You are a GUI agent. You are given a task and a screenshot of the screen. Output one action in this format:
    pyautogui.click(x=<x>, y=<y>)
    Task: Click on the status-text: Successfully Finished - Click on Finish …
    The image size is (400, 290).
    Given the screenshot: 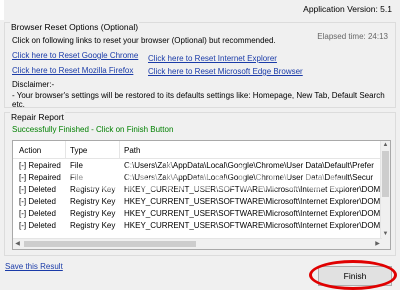 What is the action you would take?
    pyautogui.click(x=93, y=129)
    